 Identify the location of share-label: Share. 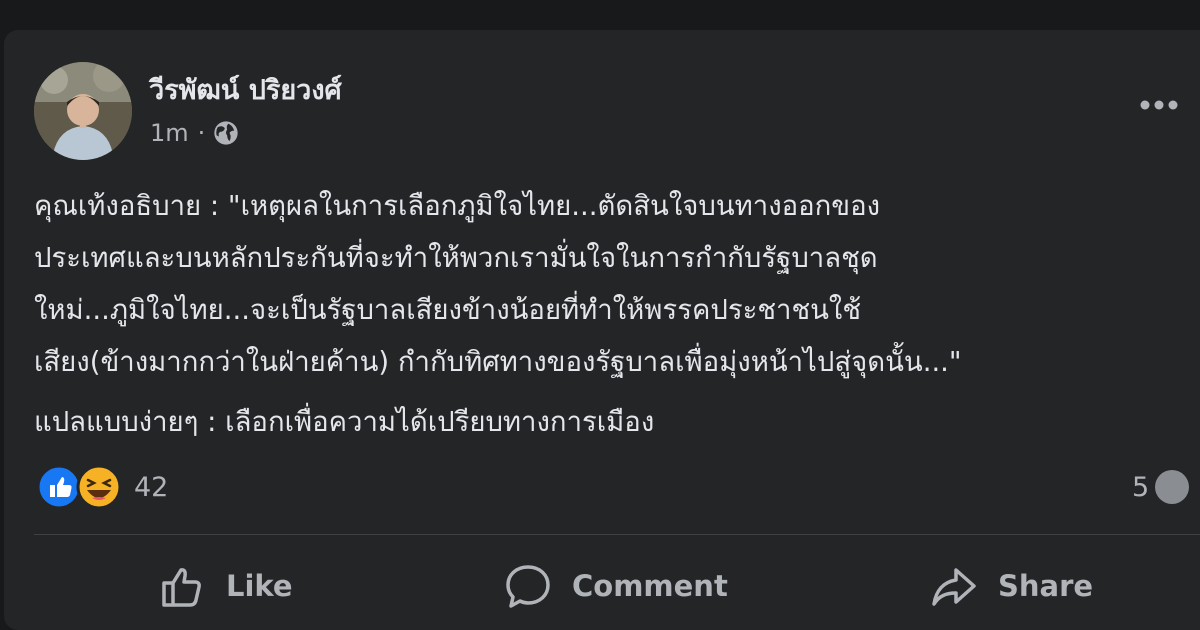
(1046, 586).